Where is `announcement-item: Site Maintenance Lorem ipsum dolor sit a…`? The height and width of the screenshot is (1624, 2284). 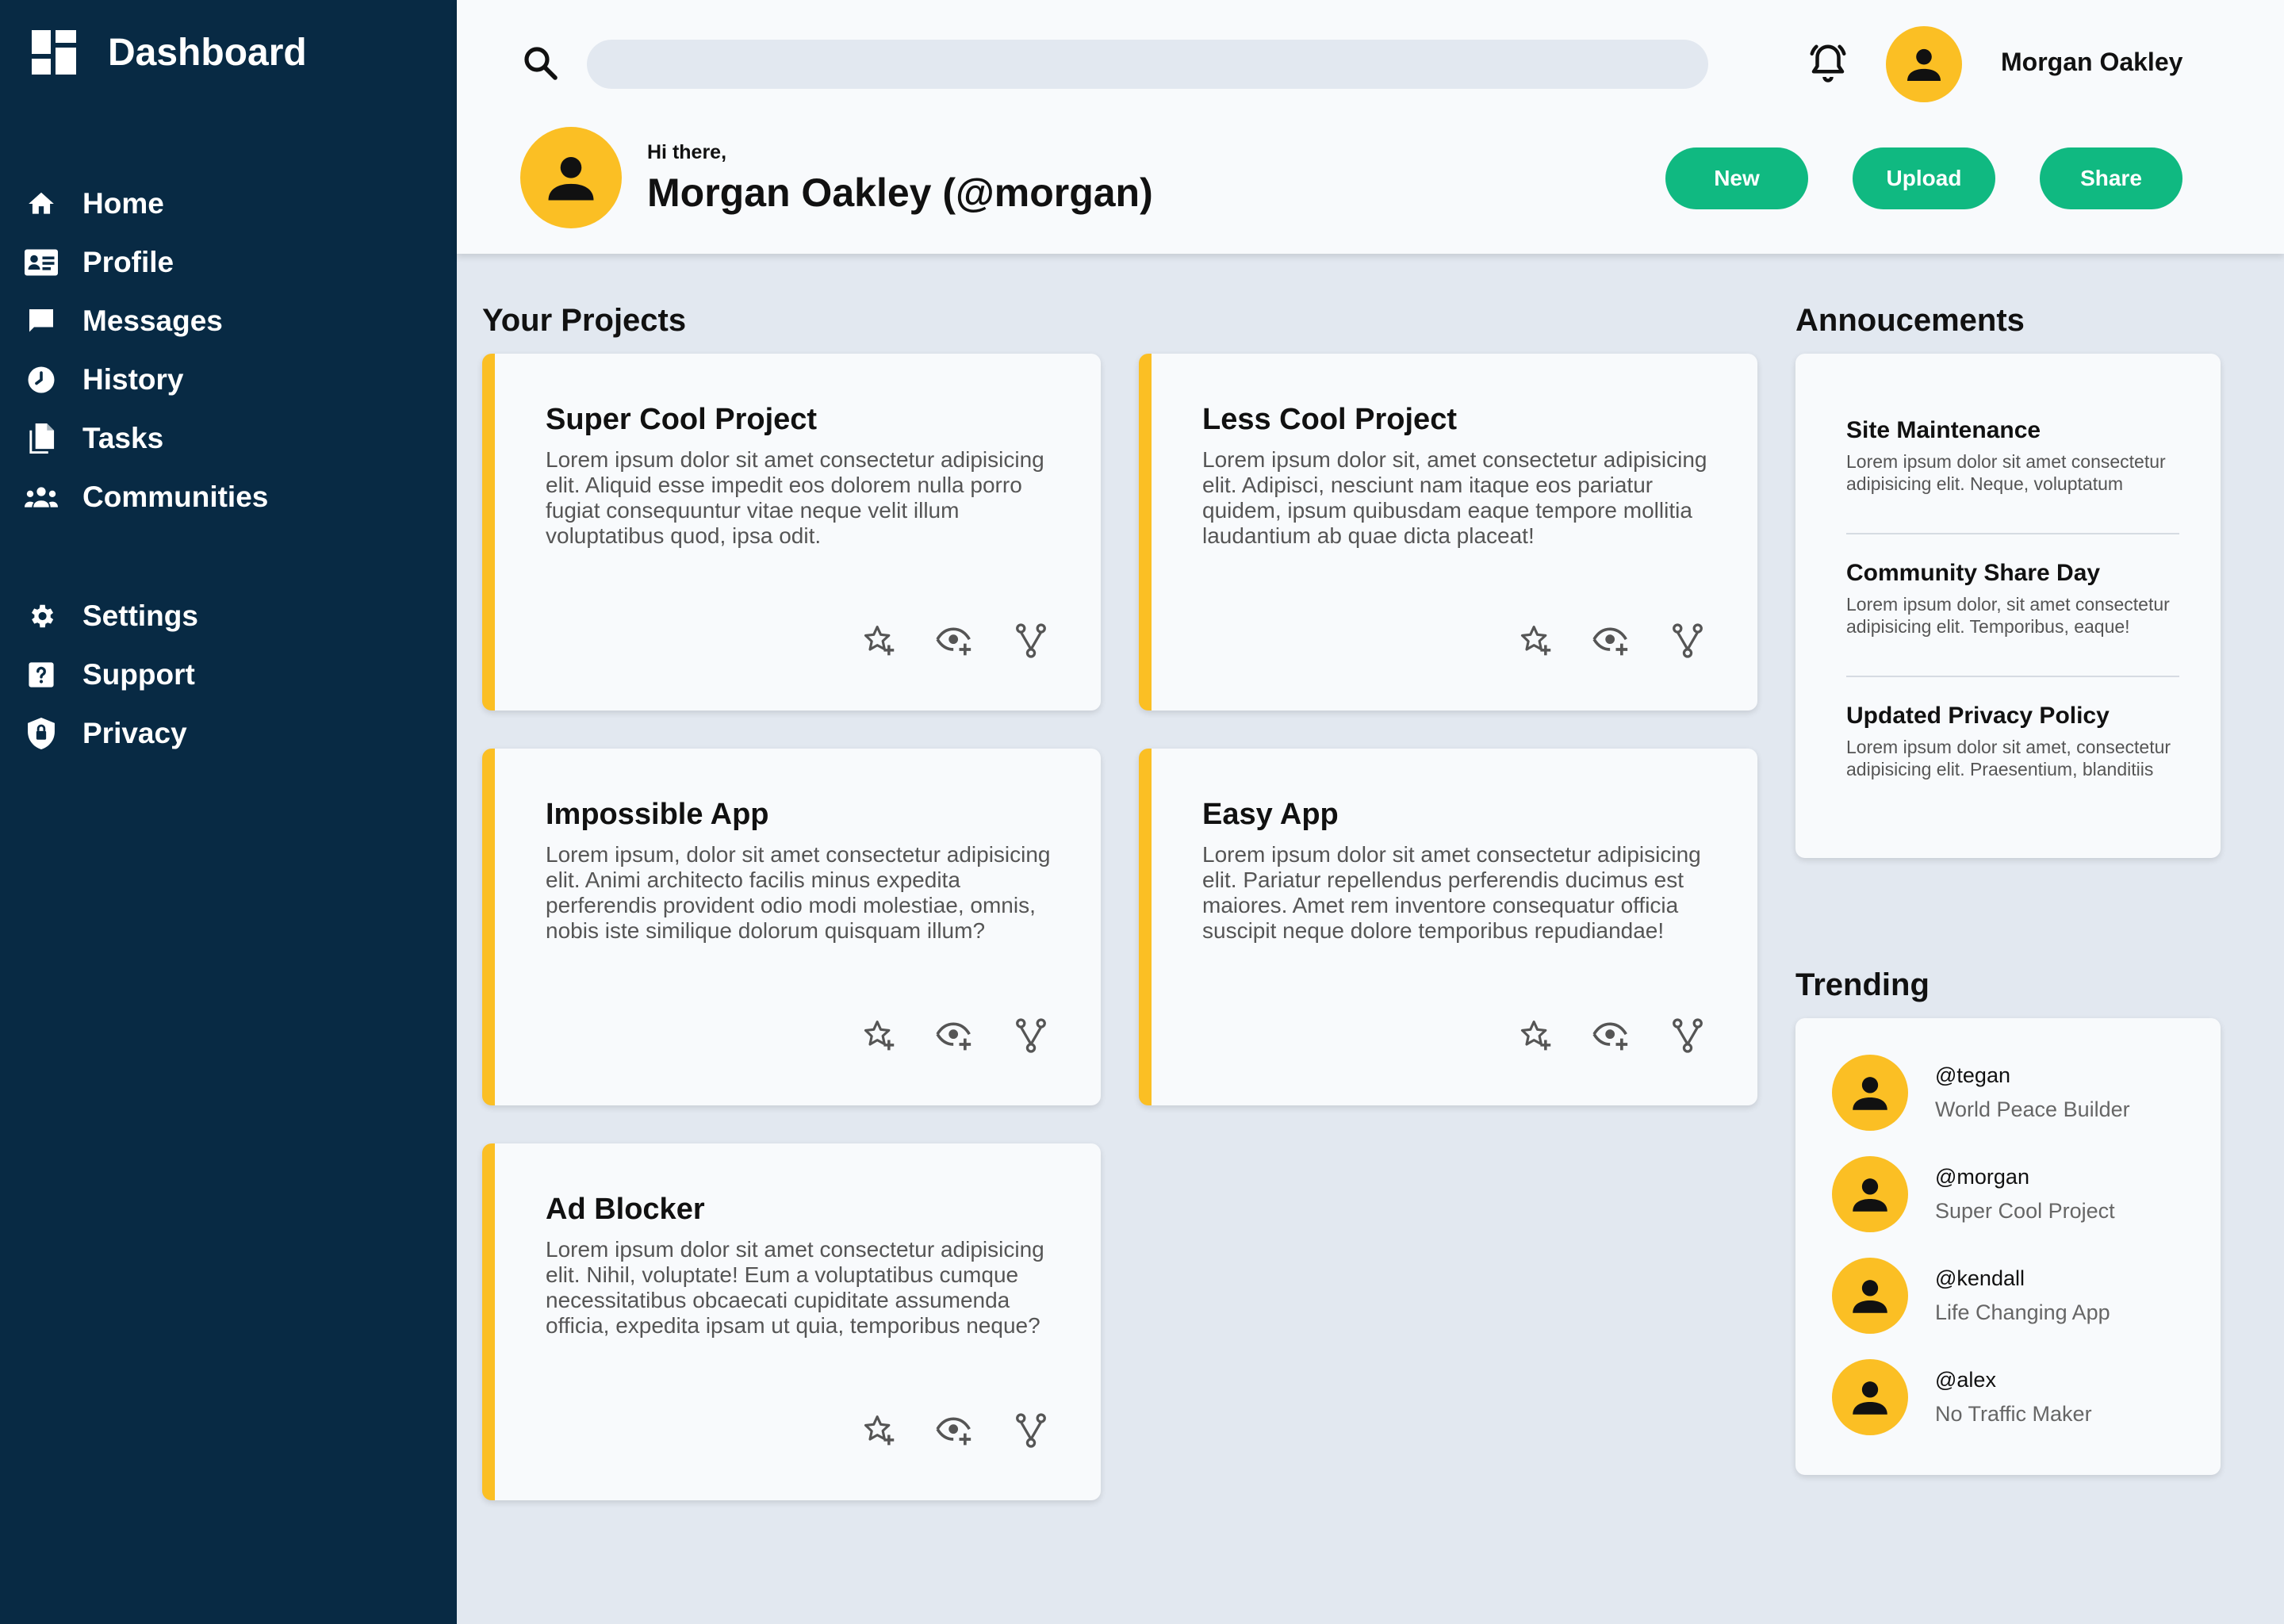 announcement-item: Site Maintenance Lorem ipsum dolor sit a… is located at coordinates (2012, 456).